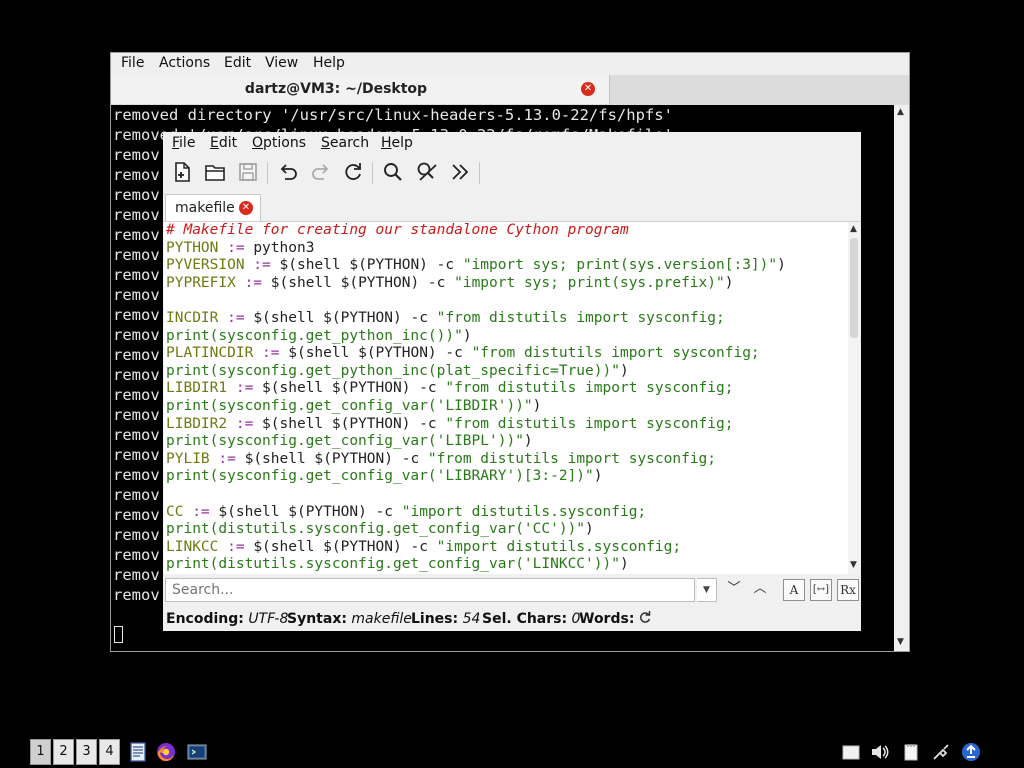 The width and height of the screenshot is (1024, 768). Describe the element at coordinates (645, 619) in the screenshot. I see `refresh-word-count-icon` at that location.